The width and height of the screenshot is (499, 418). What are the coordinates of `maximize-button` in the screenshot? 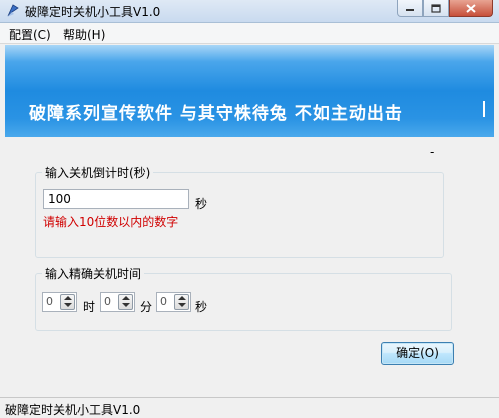 It's located at (436, 8).